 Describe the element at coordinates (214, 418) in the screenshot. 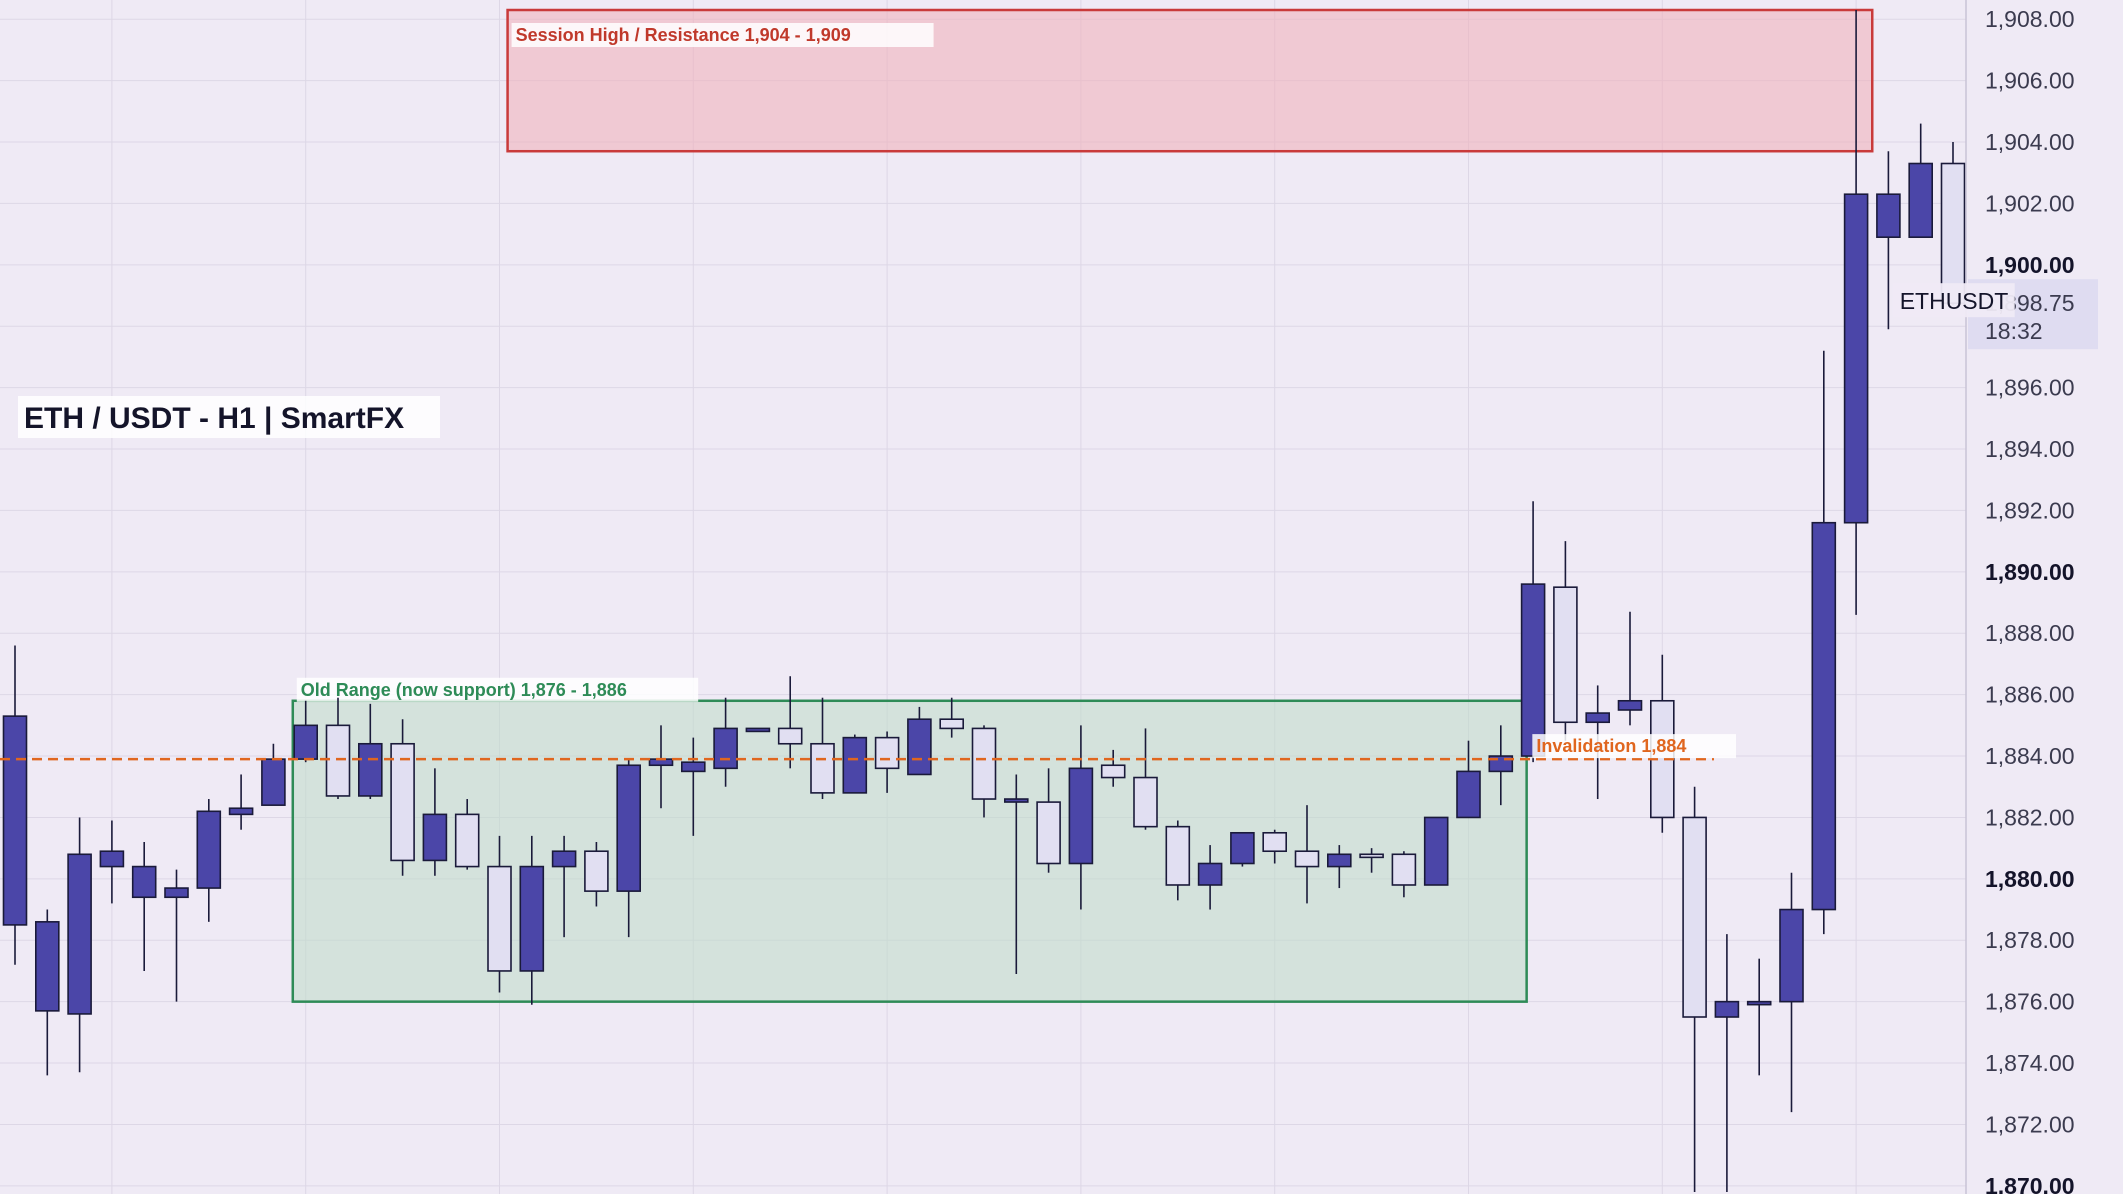

I see `chart-title: ETH / USDT - H1 | SmartFX` at that location.